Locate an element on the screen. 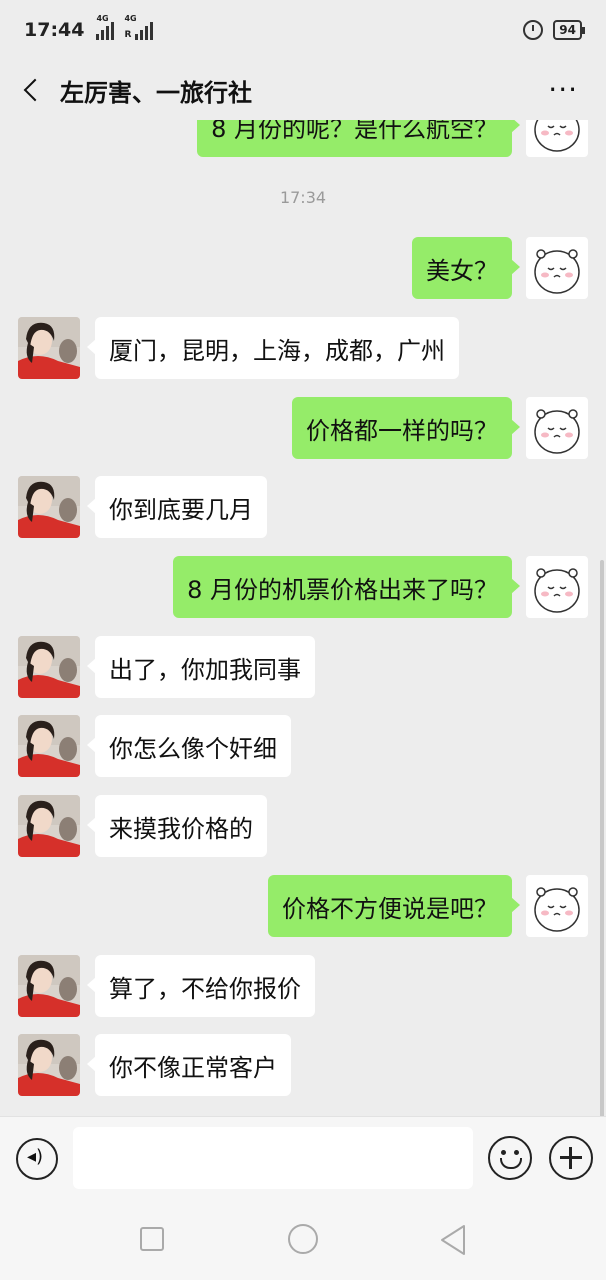 Image resolution: width=606 pixels, height=1280 pixels. message-bubble: 8 月份的机票价格出来了吗？ is located at coordinates (346, 587).